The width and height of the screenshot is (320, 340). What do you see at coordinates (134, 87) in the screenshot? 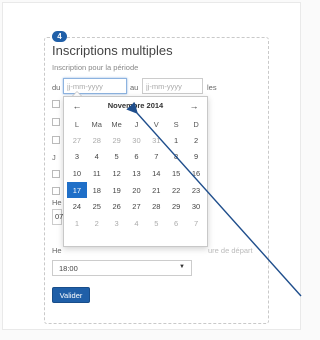
I see `to-label: au` at bounding box center [134, 87].